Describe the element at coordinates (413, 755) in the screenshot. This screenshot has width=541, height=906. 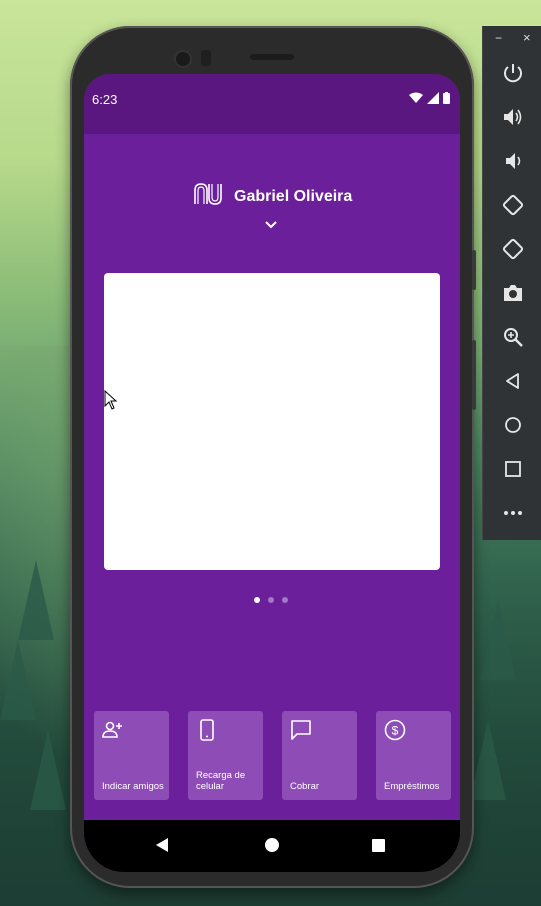
I see `shortcut-emprestimos: $ Empréstimos` at that location.